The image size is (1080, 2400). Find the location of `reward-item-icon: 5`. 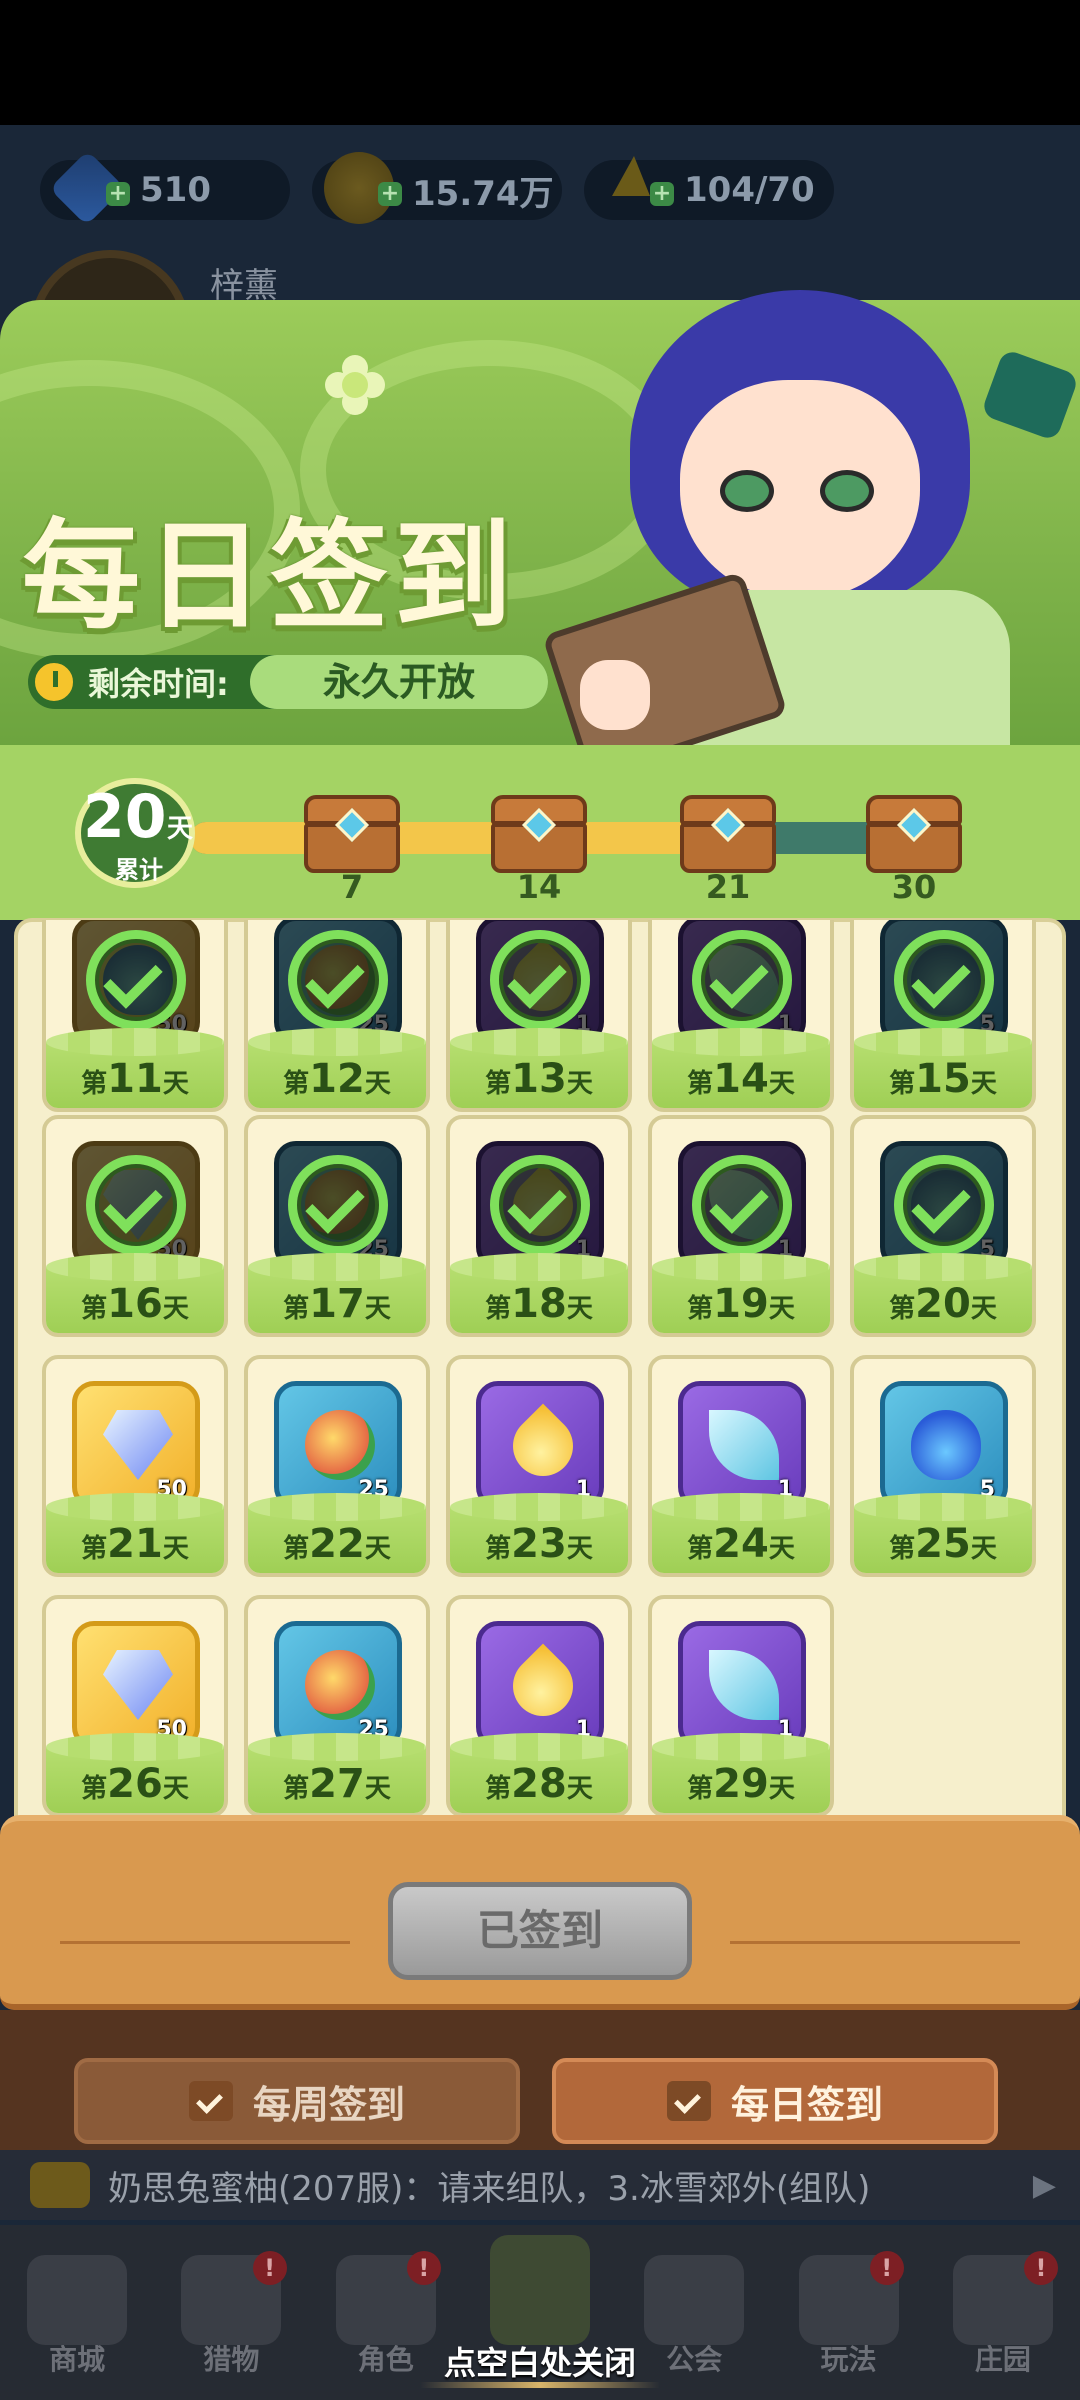

reward-item-icon: 5 is located at coordinates (944, 1445).